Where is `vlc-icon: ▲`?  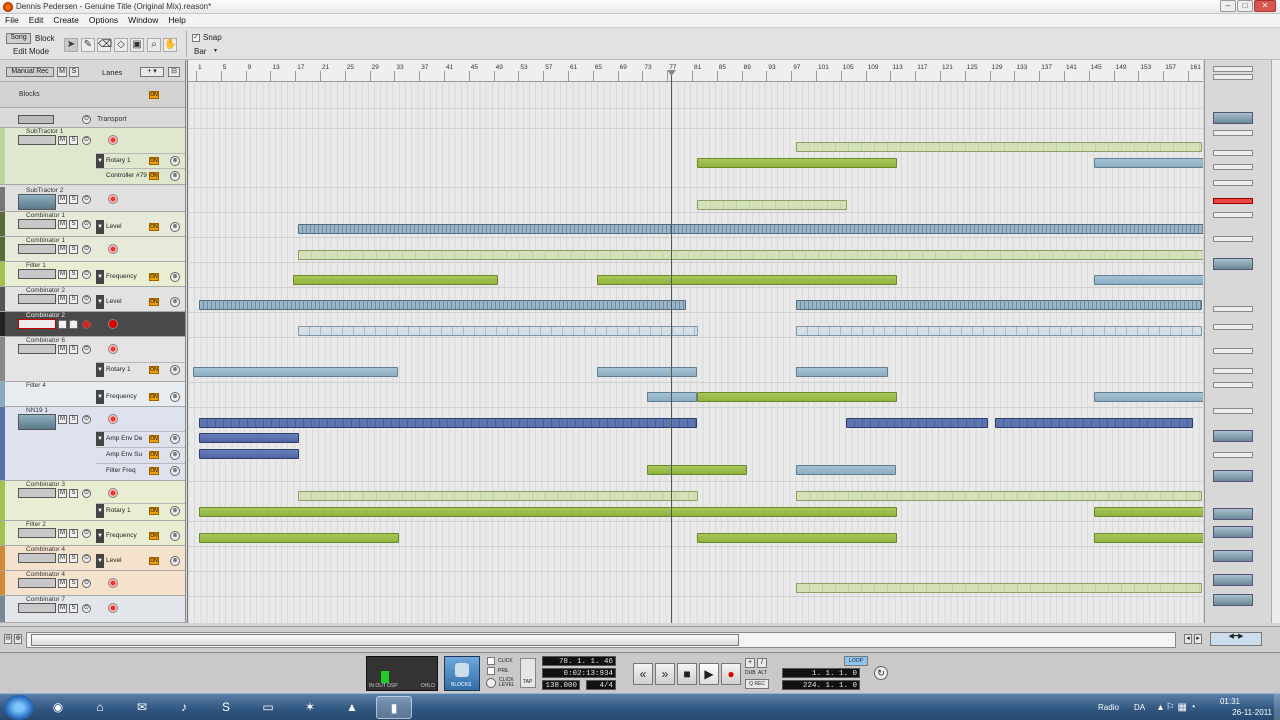 vlc-icon: ▲ is located at coordinates (352, 707).